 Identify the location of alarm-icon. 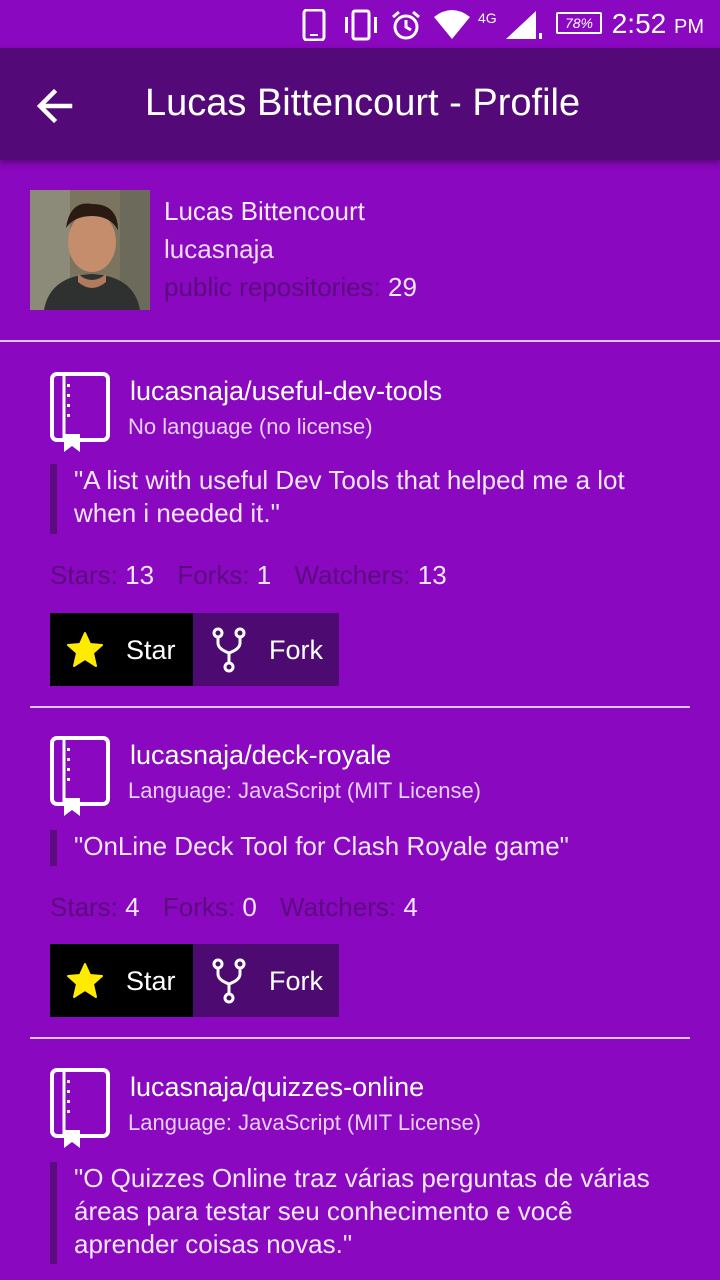
(406, 25).